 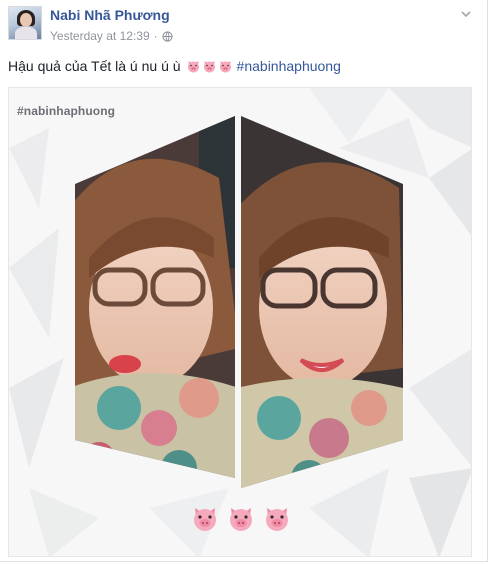 I want to click on pig-emoji-group, so click(x=209, y=66).